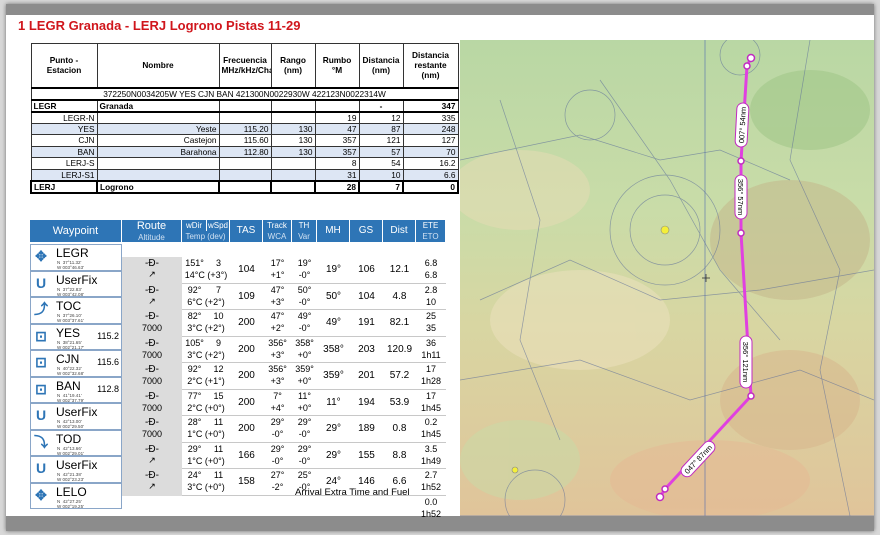  What do you see at coordinates (381, 140) in the screenshot?
I see `route-cell: 121` at bounding box center [381, 140].